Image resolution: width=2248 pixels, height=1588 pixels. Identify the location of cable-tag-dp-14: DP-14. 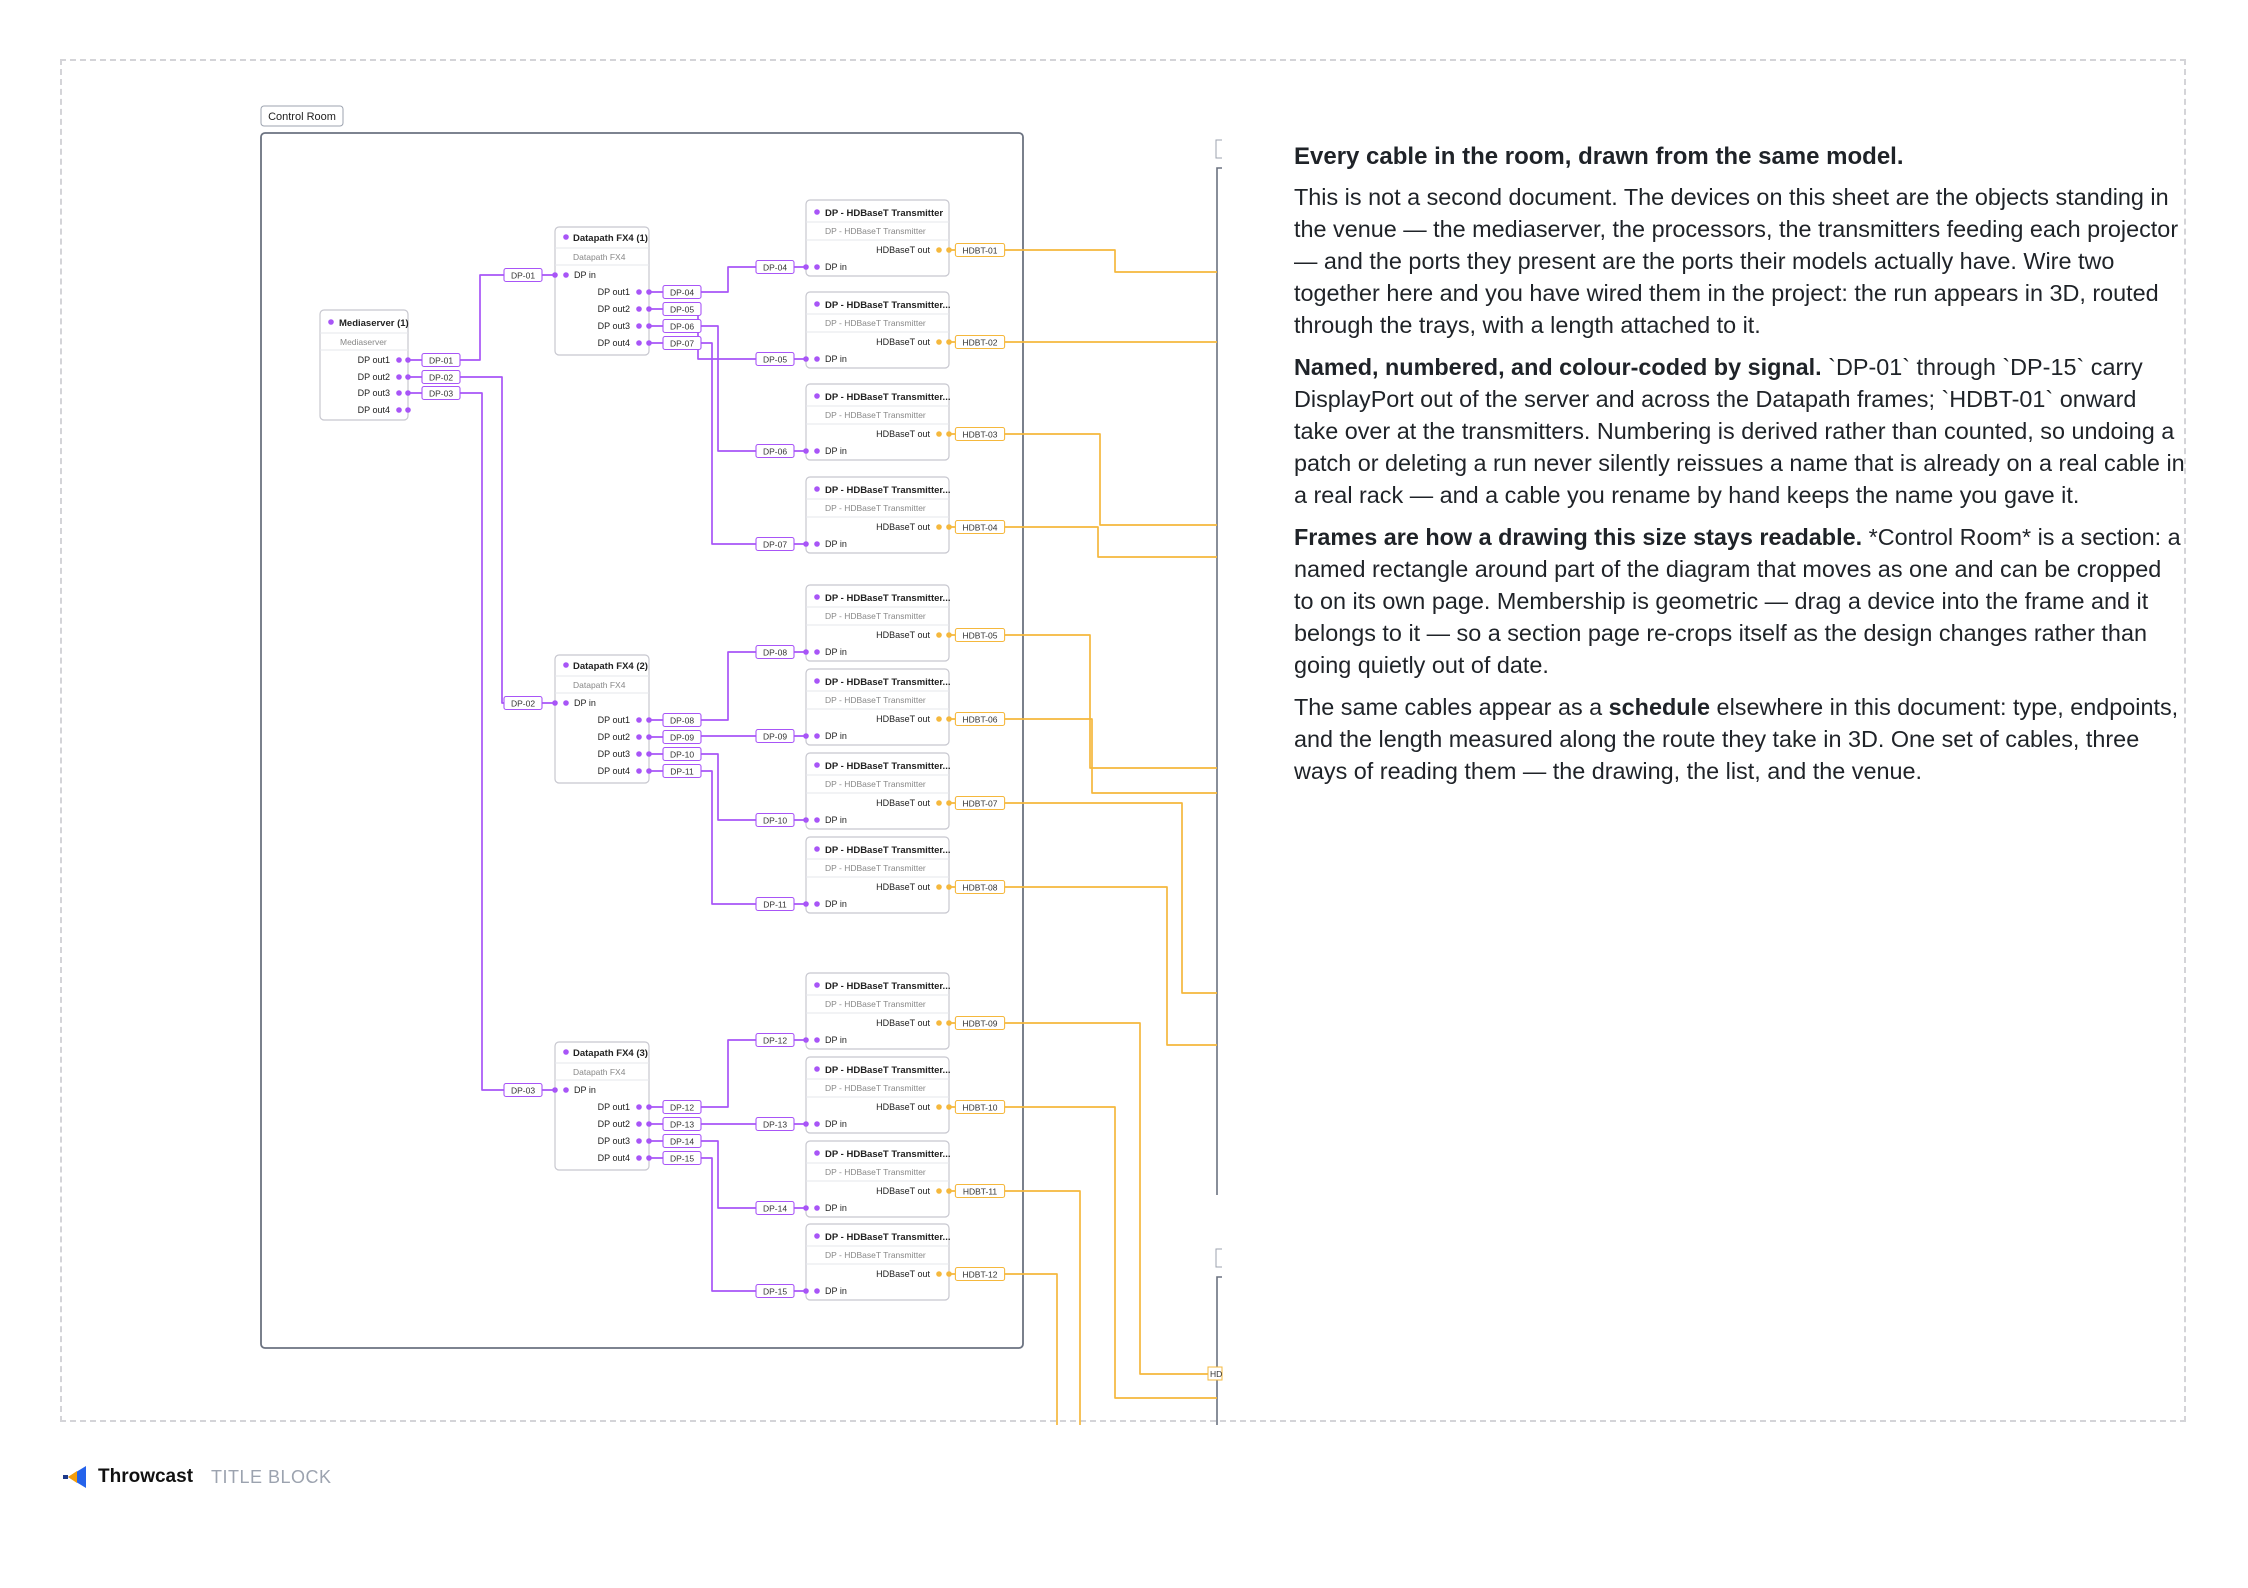
(682, 1141).